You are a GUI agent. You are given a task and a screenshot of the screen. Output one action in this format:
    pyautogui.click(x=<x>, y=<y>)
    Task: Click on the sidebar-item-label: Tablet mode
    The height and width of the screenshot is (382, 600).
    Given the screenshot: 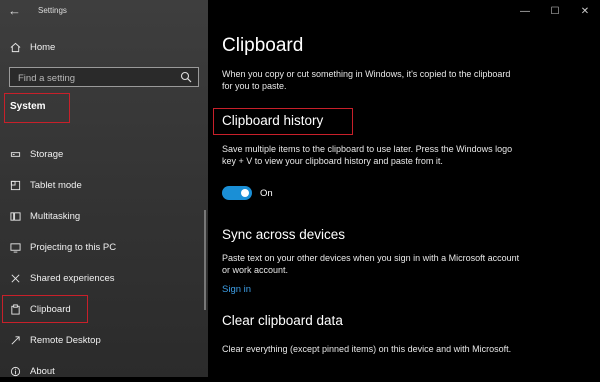 What is the action you would take?
    pyautogui.click(x=56, y=185)
    